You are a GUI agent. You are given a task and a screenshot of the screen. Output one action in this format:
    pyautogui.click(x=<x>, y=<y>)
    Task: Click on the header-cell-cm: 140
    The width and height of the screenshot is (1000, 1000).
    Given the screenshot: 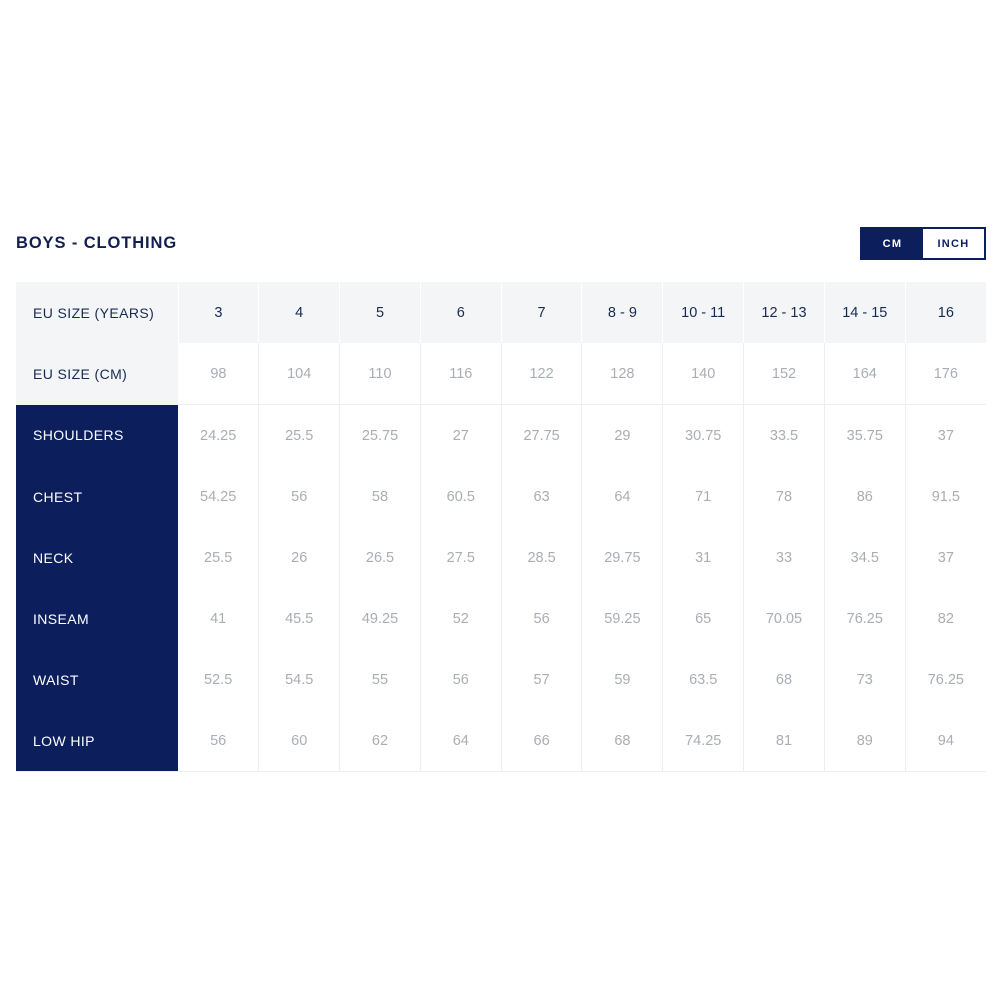 What is the action you would take?
    pyautogui.click(x=703, y=374)
    